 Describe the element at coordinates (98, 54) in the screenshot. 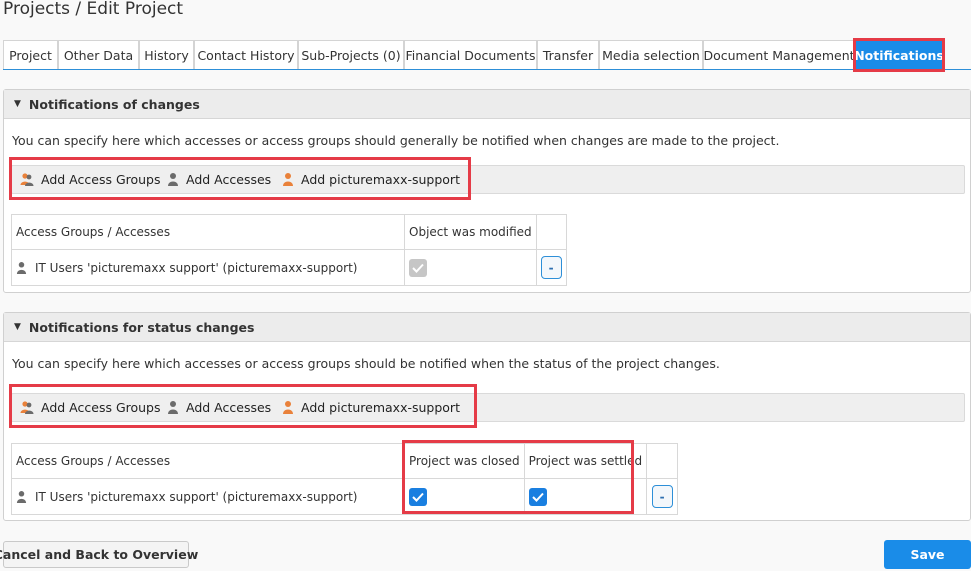

I see `tab-other-data: Other Data` at that location.